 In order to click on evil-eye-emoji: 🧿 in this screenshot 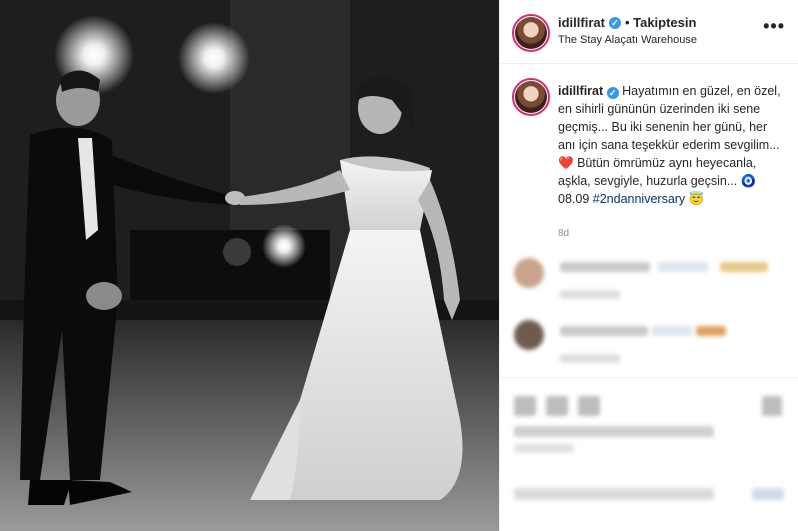, I will do `click(748, 181)`.